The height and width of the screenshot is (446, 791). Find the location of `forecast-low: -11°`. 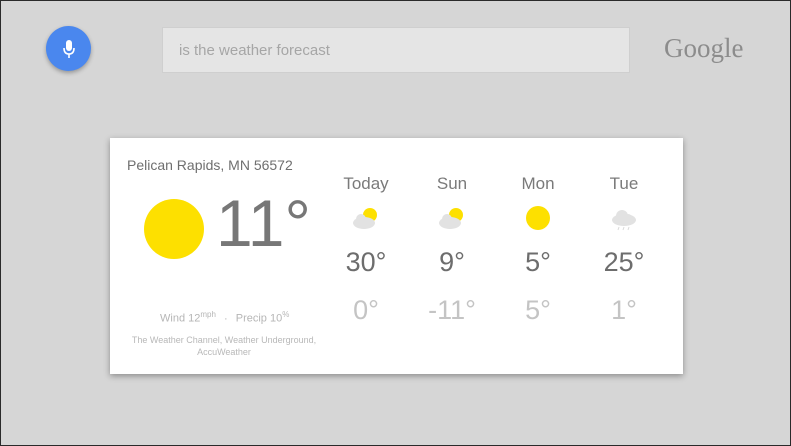

forecast-low: -11° is located at coordinates (452, 310).